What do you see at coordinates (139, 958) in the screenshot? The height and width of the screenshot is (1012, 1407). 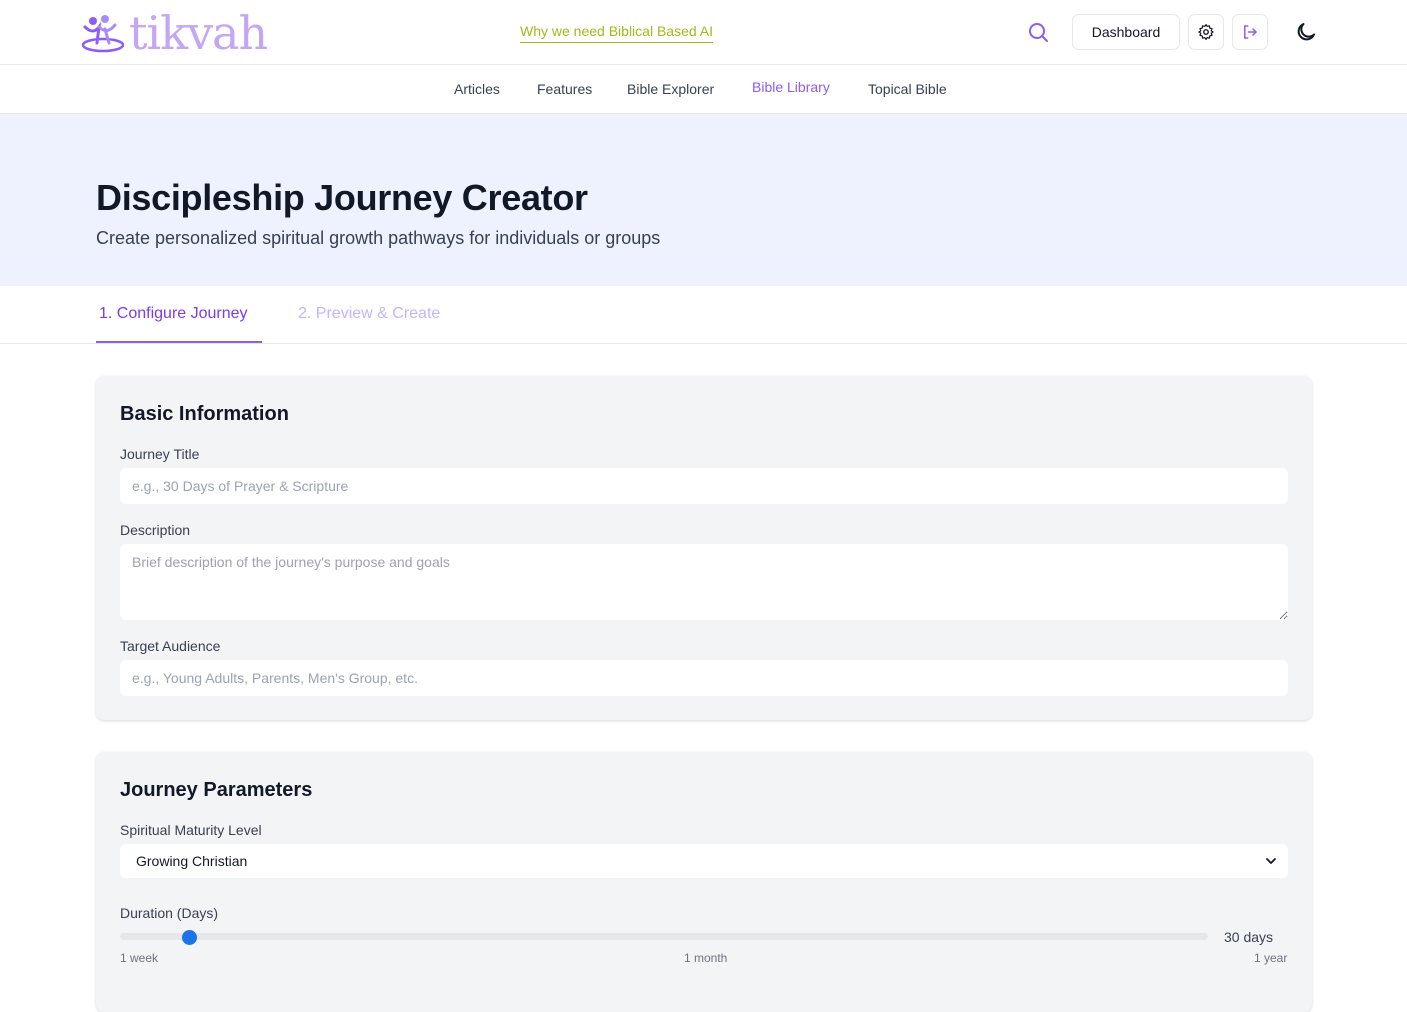 I see `tick-label-week: 1 week` at bounding box center [139, 958].